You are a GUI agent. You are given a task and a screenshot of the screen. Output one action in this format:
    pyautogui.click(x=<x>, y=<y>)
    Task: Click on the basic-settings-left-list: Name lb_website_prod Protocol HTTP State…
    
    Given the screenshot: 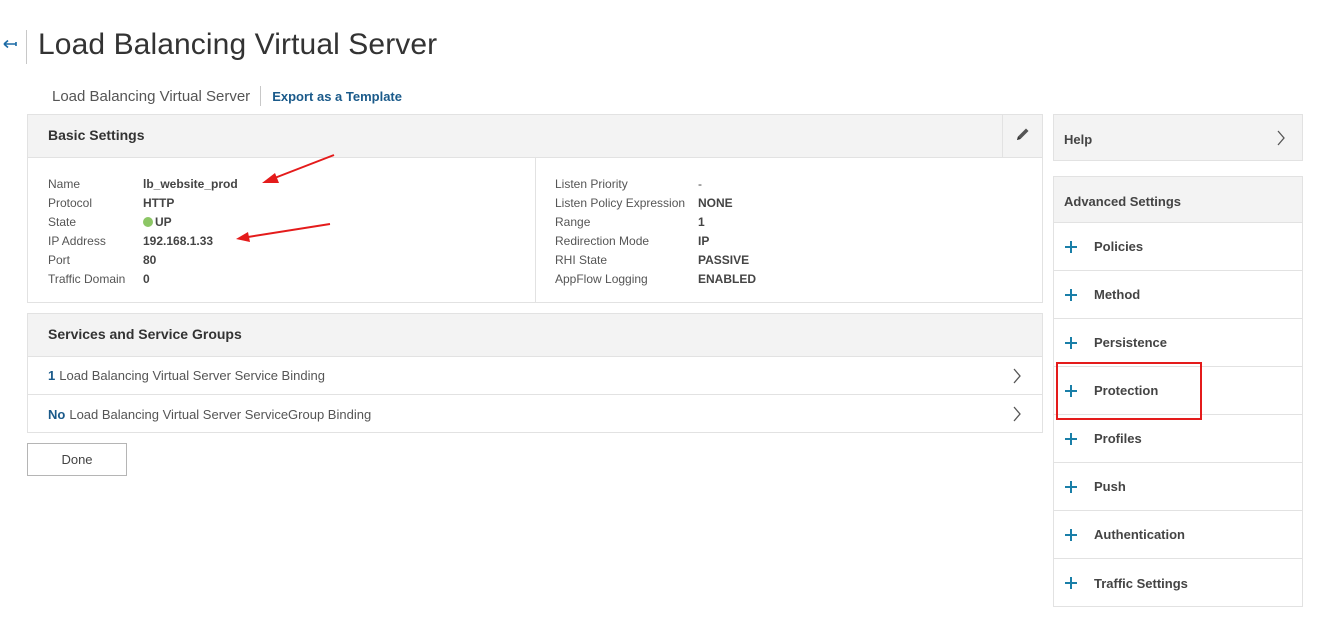 What is the action you would take?
    pyautogui.click(x=143, y=232)
    